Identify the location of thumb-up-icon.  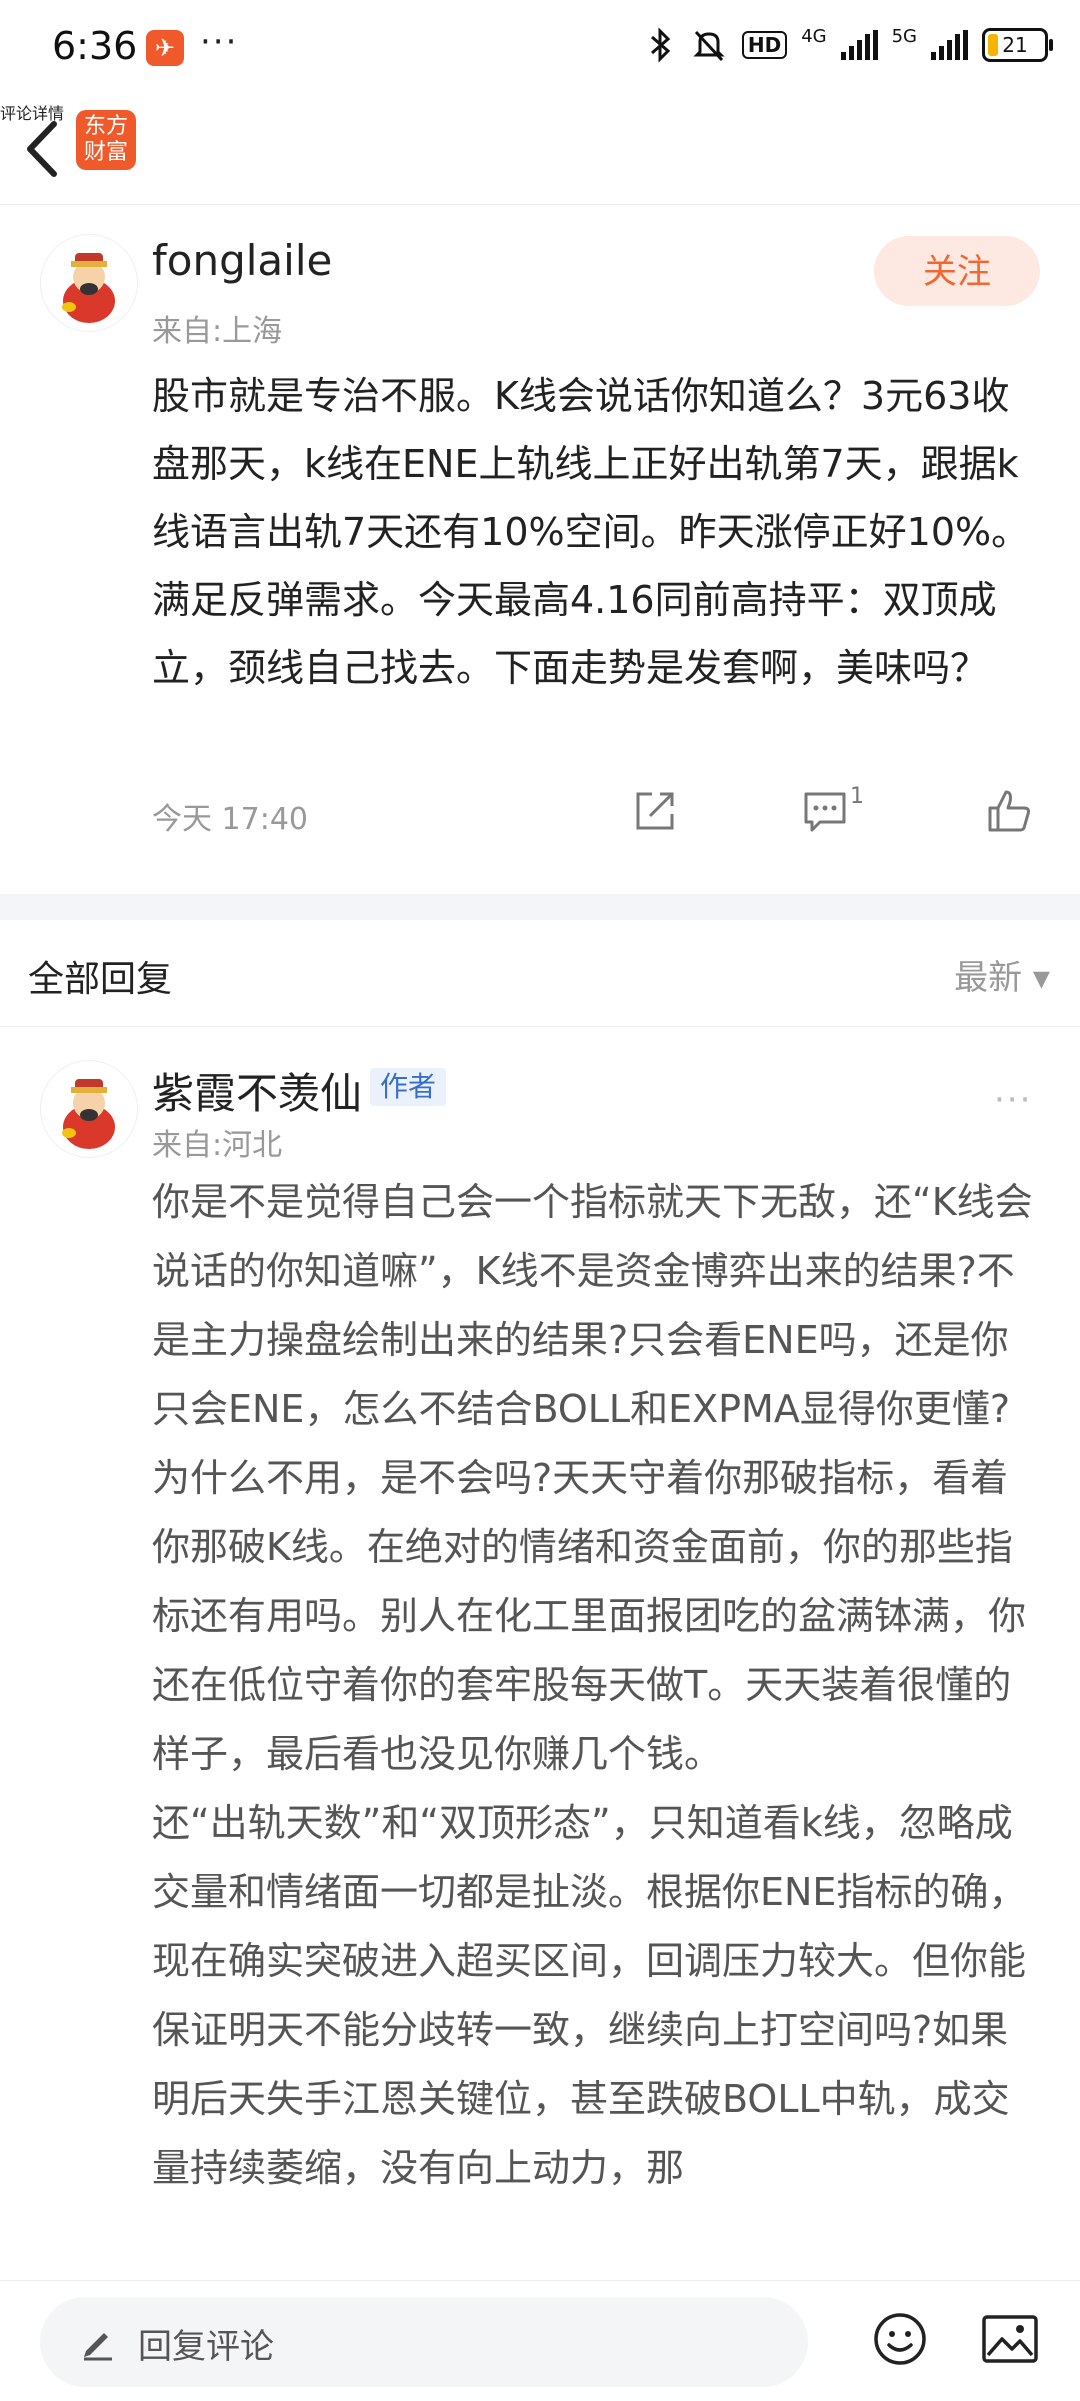
(1009, 811).